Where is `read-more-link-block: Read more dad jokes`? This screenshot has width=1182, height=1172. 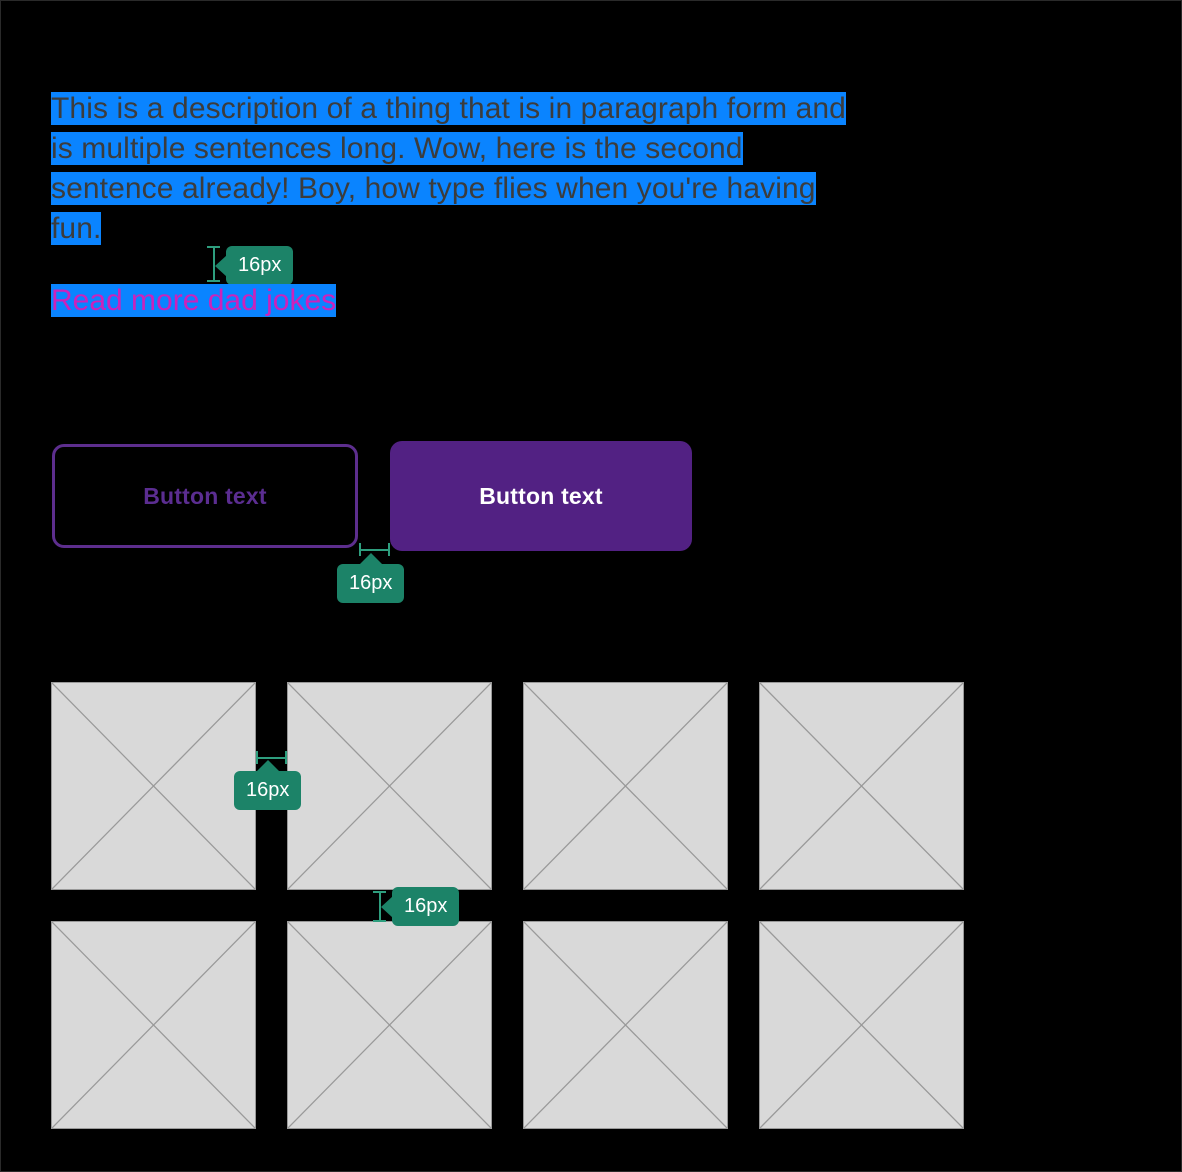
read-more-link-block: Read more dad jokes is located at coordinates (194, 301).